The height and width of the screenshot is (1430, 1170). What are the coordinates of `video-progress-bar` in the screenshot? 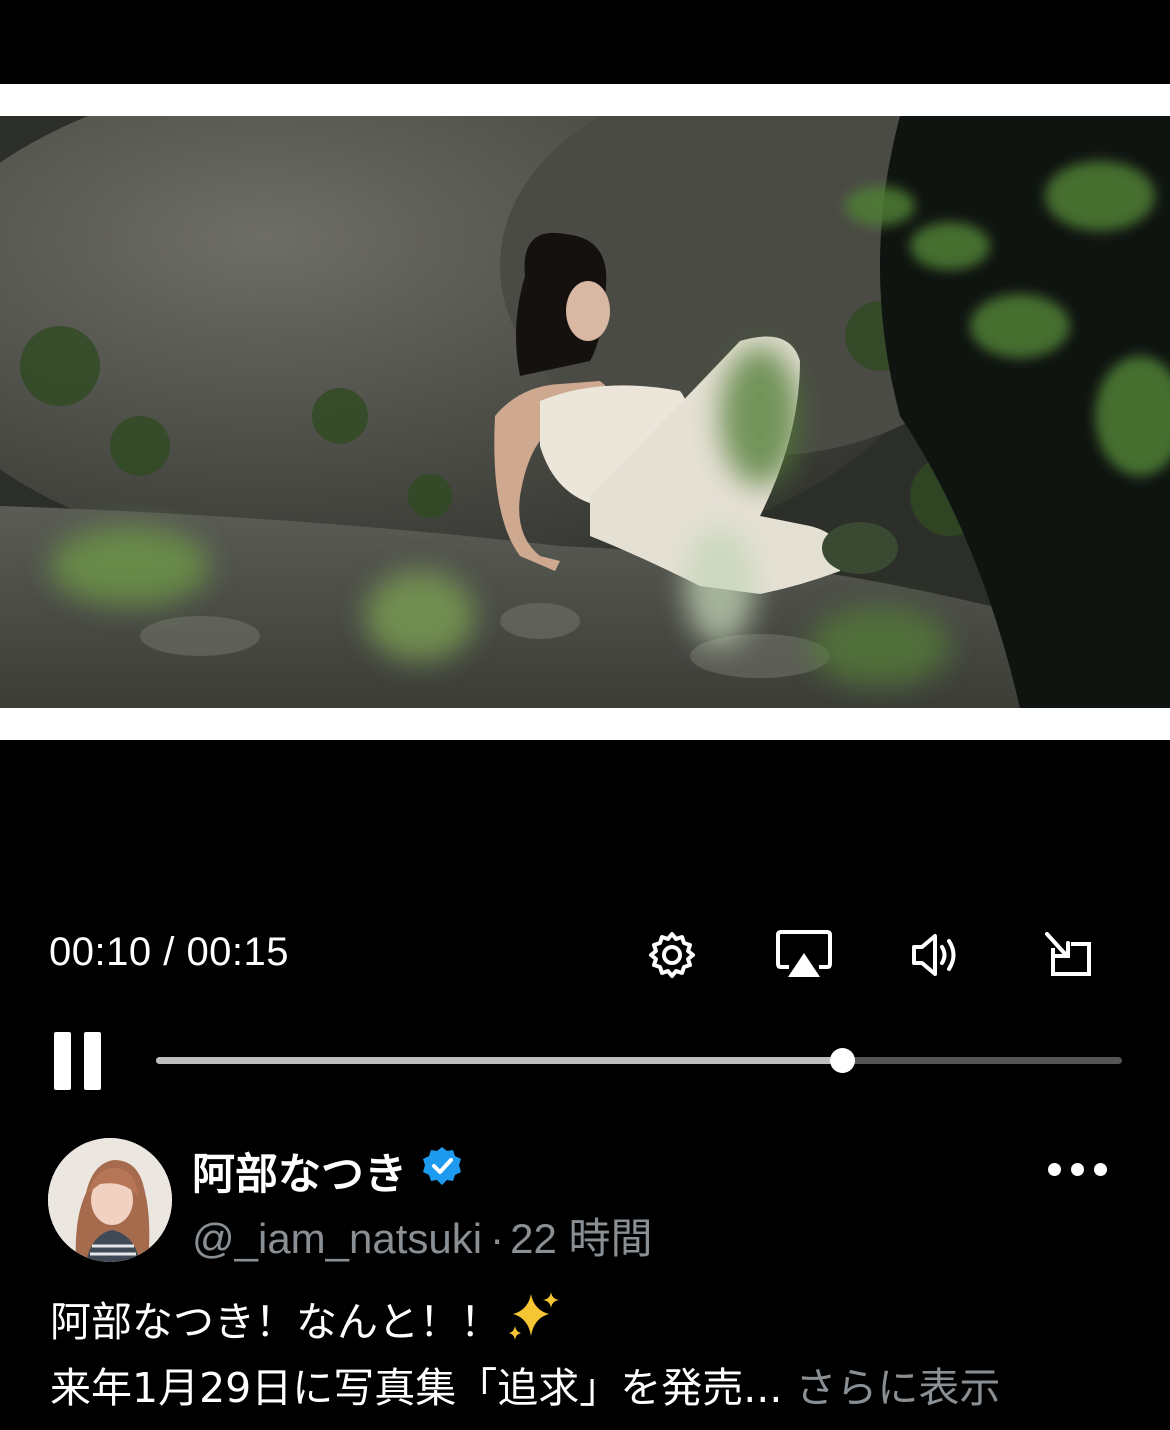 It's located at (639, 1060).